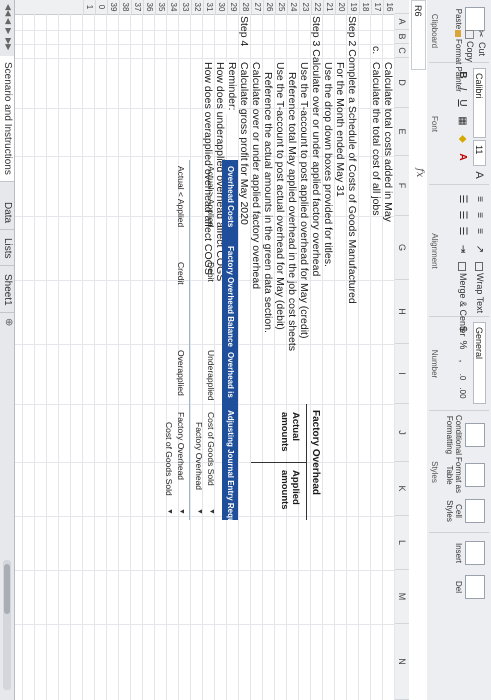 The width and height of the screenshot is (491, 700). Describe the element at coordinates (402, 662) in the screenshot. I see `column-header: N` at that location.